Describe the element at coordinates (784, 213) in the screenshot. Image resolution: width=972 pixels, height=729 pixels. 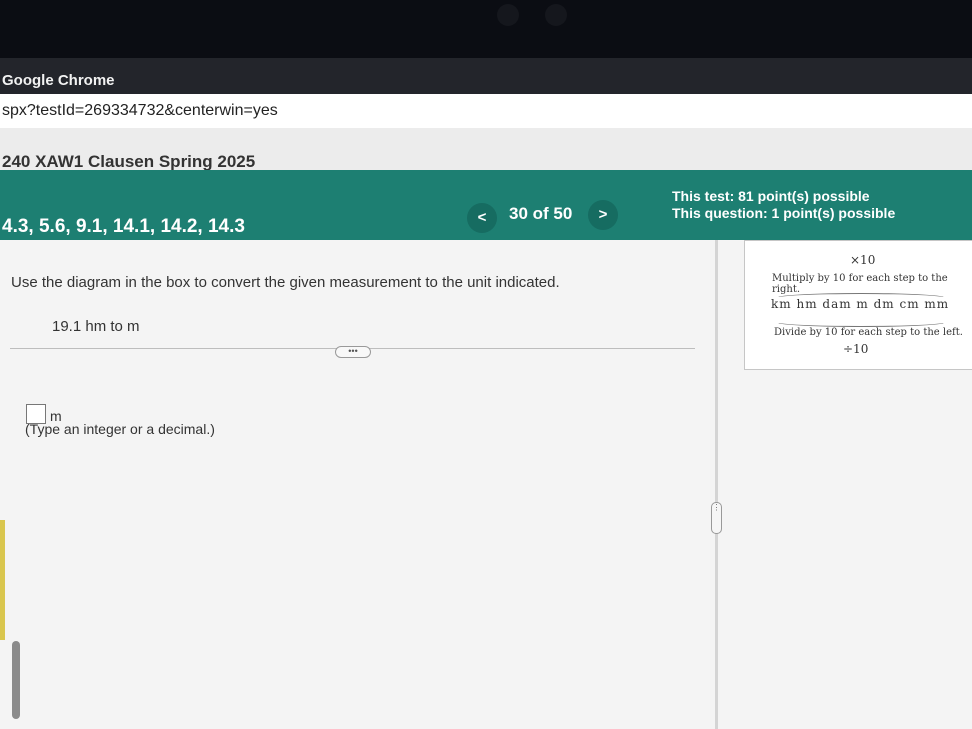
I see `question-points: This question: 1 point(s) possible` at that location.